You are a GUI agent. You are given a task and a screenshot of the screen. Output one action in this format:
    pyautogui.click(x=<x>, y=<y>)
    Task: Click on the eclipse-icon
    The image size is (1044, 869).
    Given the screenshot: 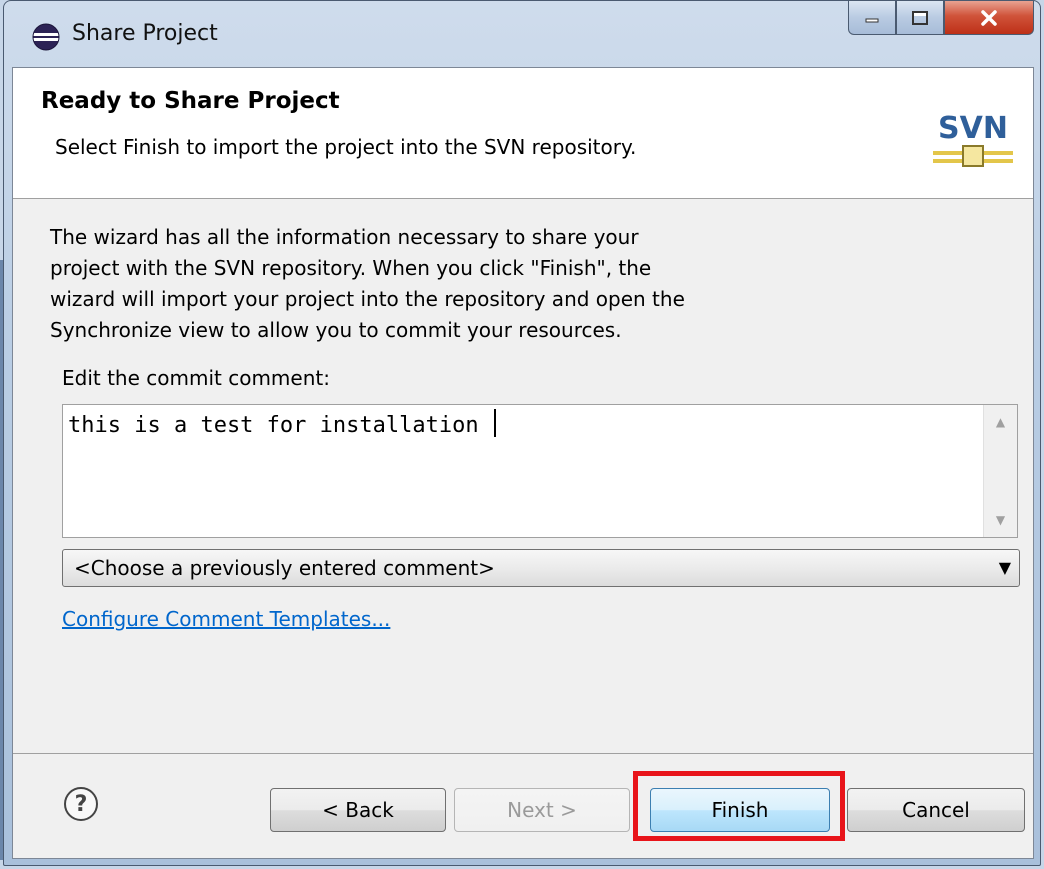 What is the action you would take?
    pyautogui.click(x=46, y=37)
    